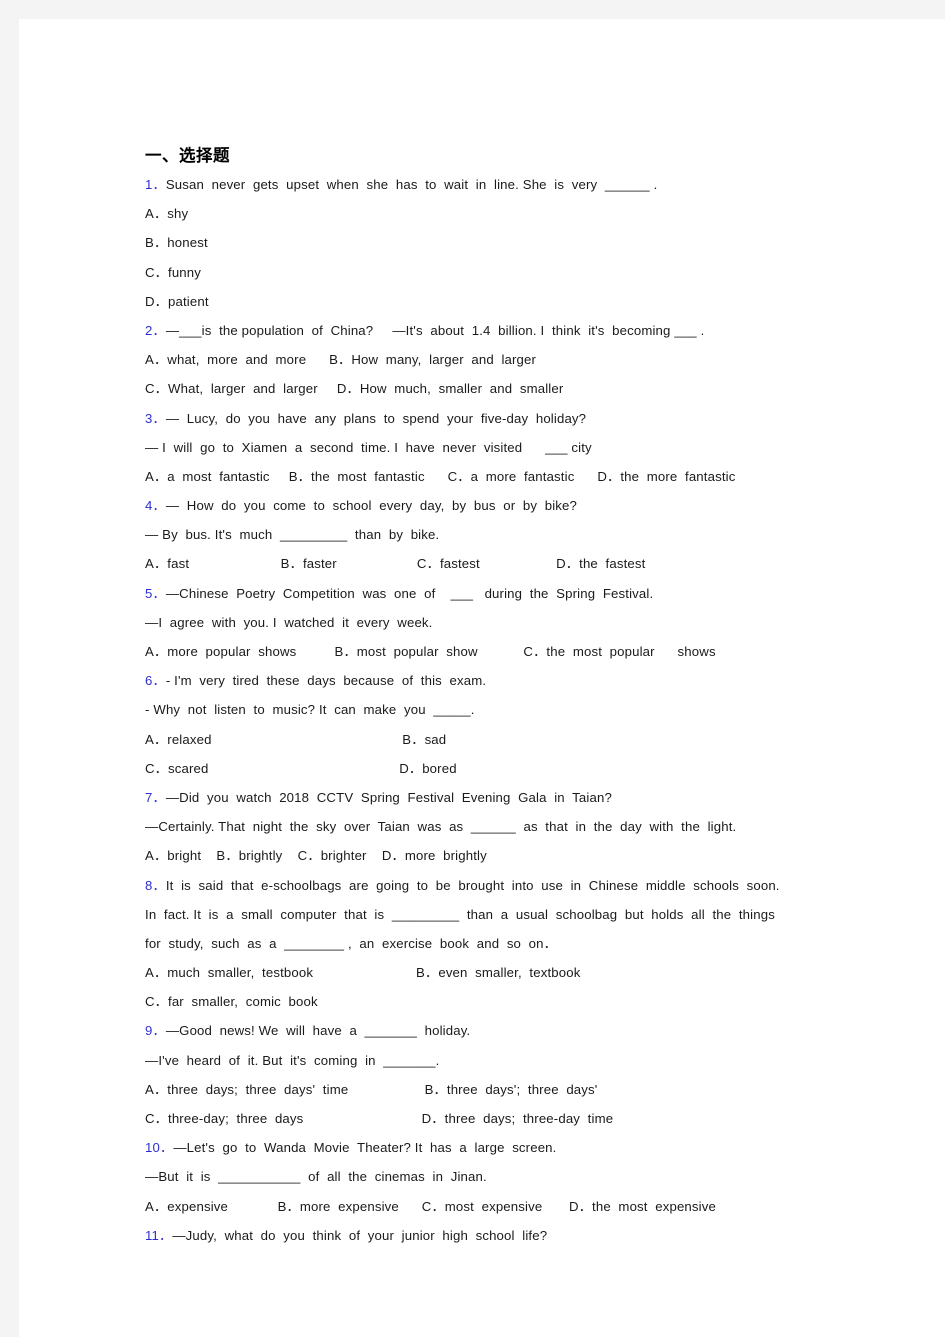  Describe the element at coordinates (155, 593) in the screenshot. I see `question-5-number: 5．` at that location.